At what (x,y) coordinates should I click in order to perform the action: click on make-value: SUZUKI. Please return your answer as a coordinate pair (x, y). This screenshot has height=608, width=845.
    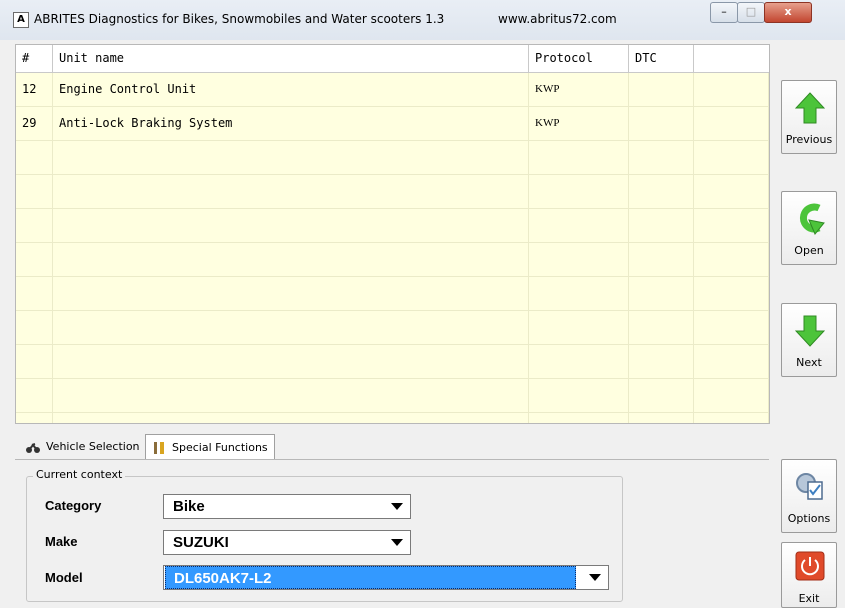
    Looking at the image, I should click on (201, 542).